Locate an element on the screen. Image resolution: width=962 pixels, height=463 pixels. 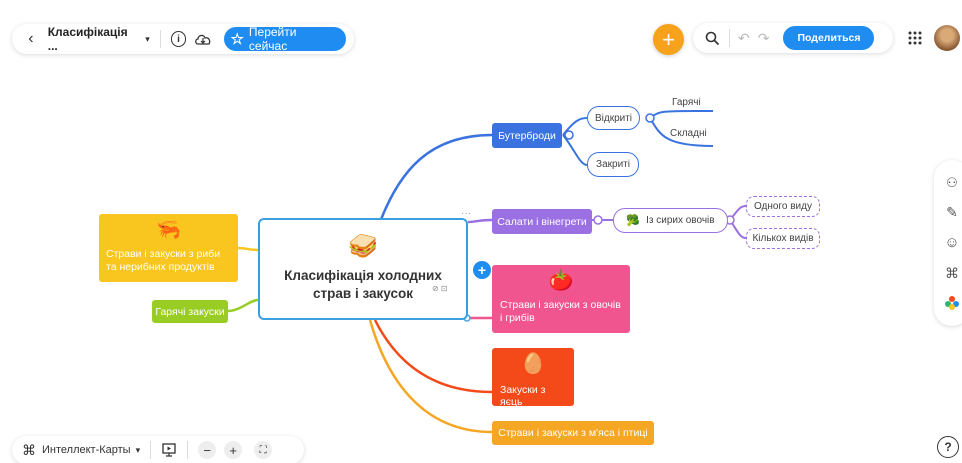
mode-chevron-icon: ▾ is located at coordinates (138, 450).